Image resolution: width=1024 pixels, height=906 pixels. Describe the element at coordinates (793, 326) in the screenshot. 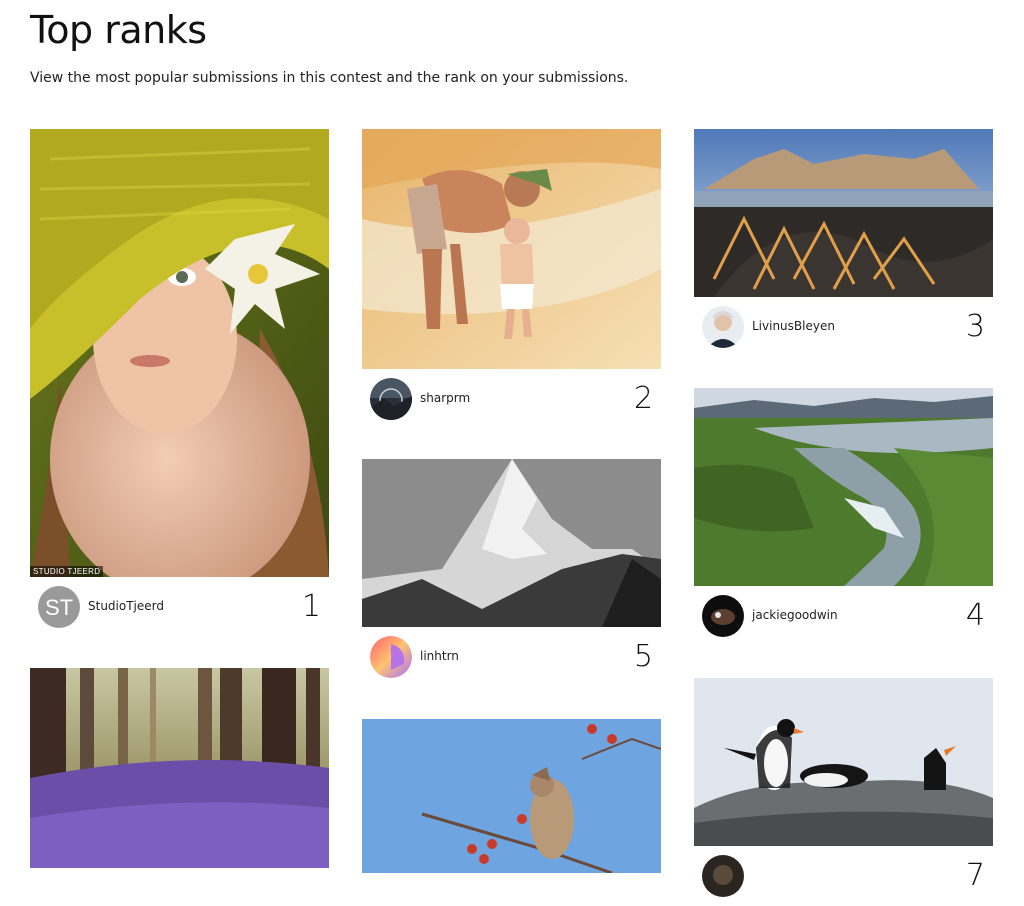

I see `username: LivinusBleyen` at that location.